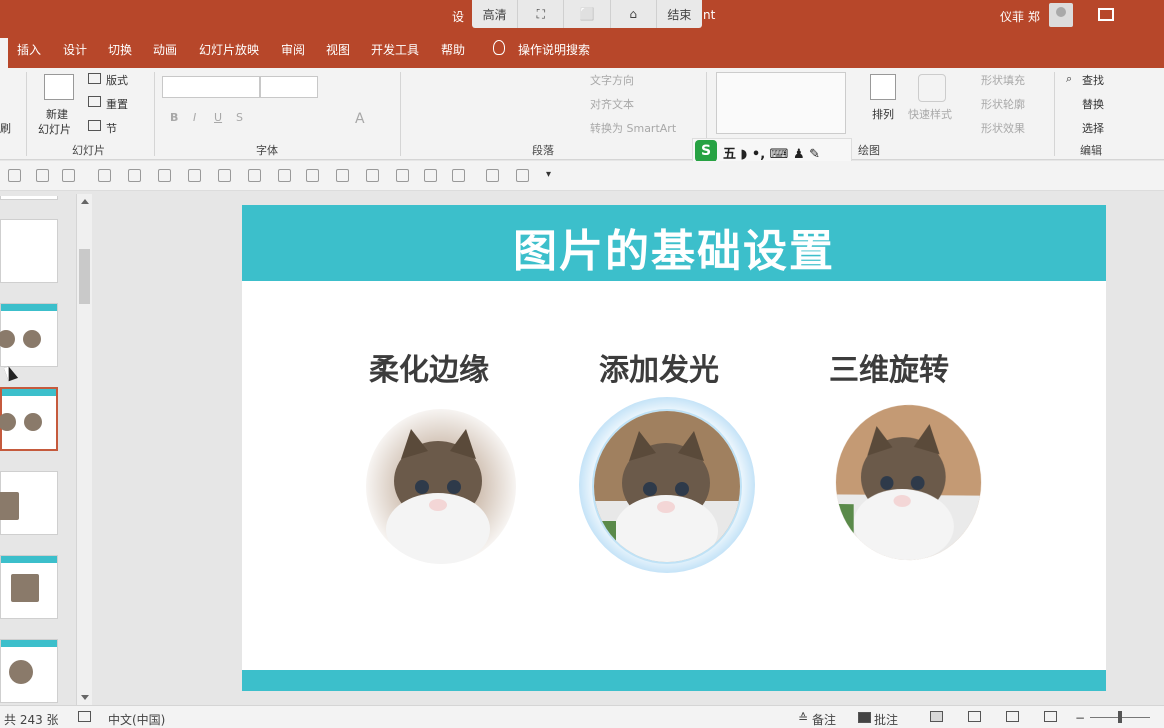 This screenshot has height=728, width=1164. What do you see at coordinates (1003, 128) in the screenshot?
I see `shape-effects-button: 形状效果` at bounding box center [1003, 128].